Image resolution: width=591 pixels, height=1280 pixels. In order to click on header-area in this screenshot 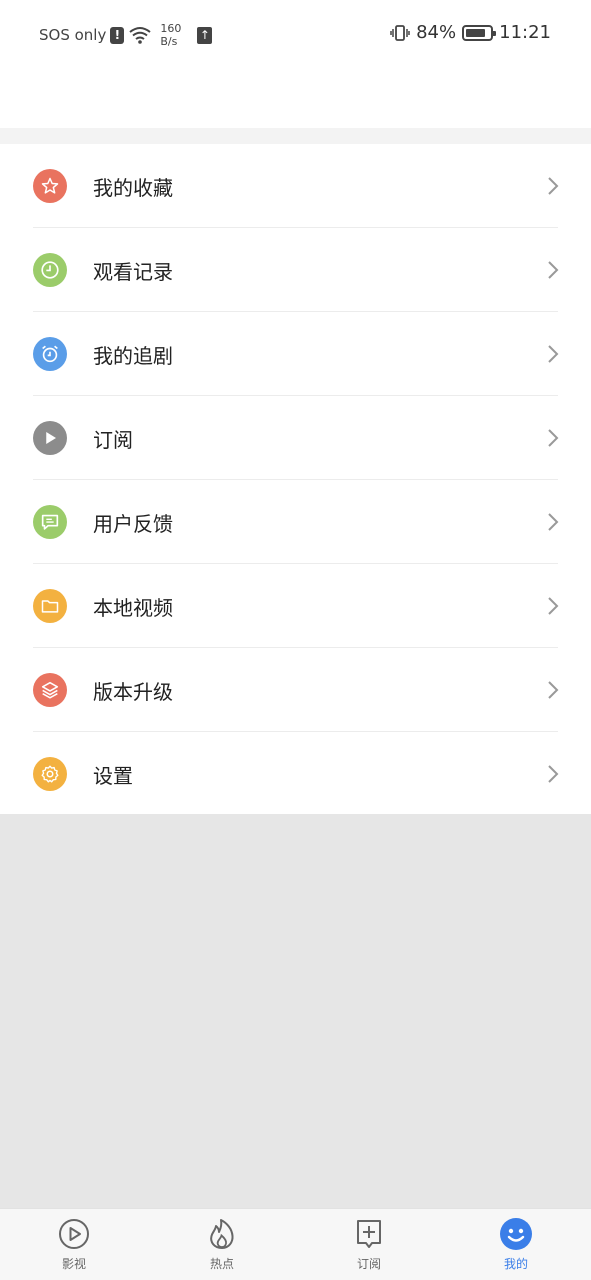, I will do `click(295, 97)`.